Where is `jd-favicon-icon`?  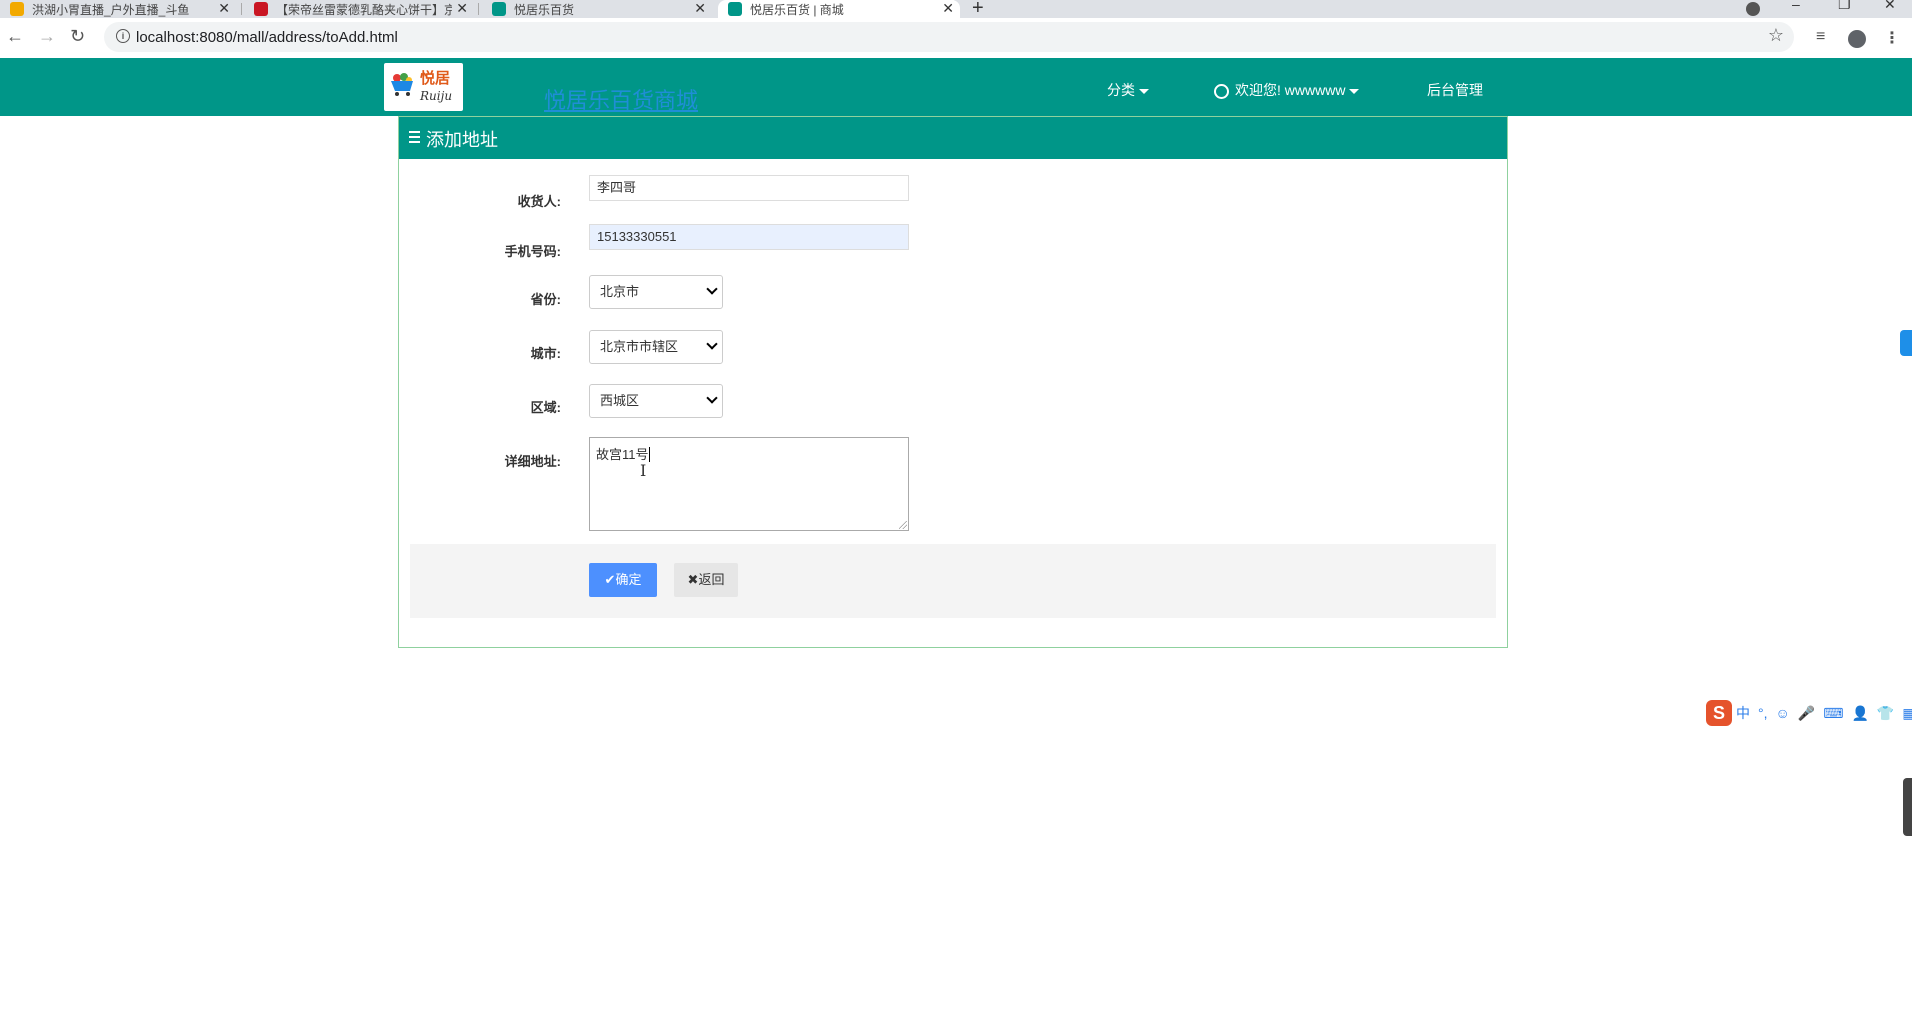 jd-favicon-icon is located at coordinates (261, 9).